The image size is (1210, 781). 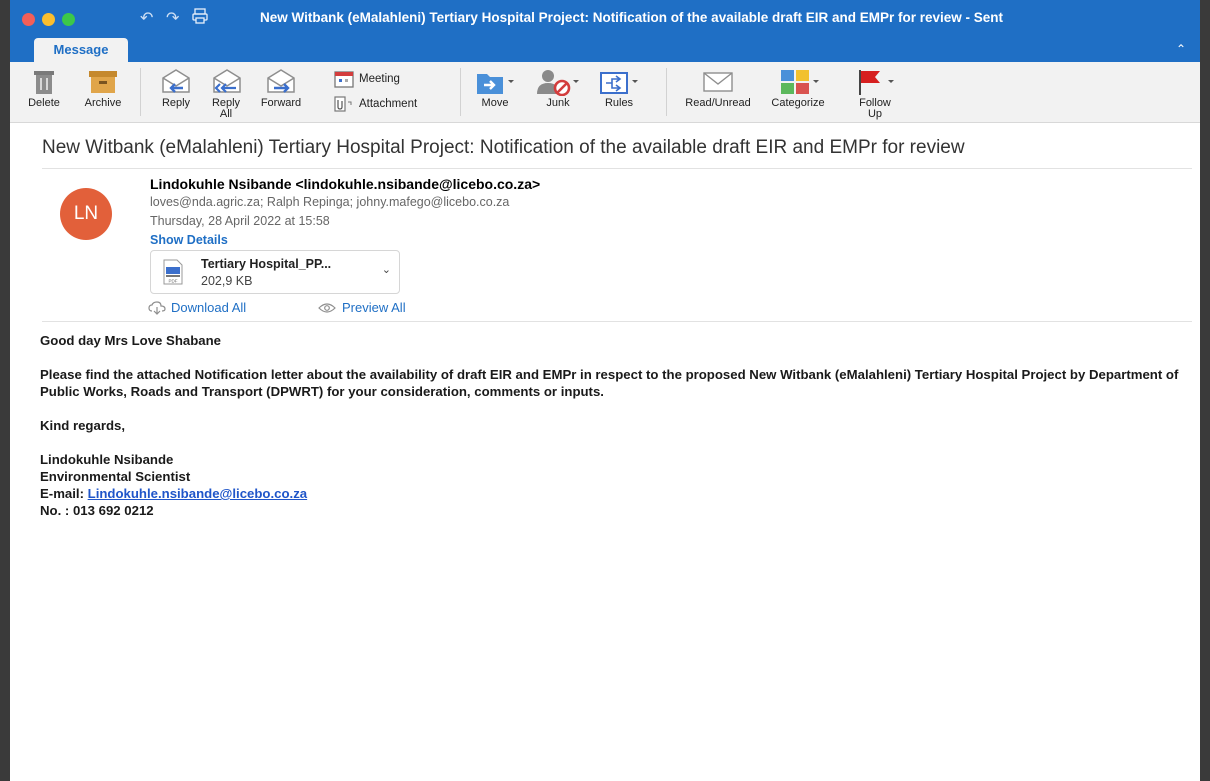 What do you see at coordinates (281, 103) in the screenshot?
I see `forward-label: Forward` at bounding box center [281, 103].